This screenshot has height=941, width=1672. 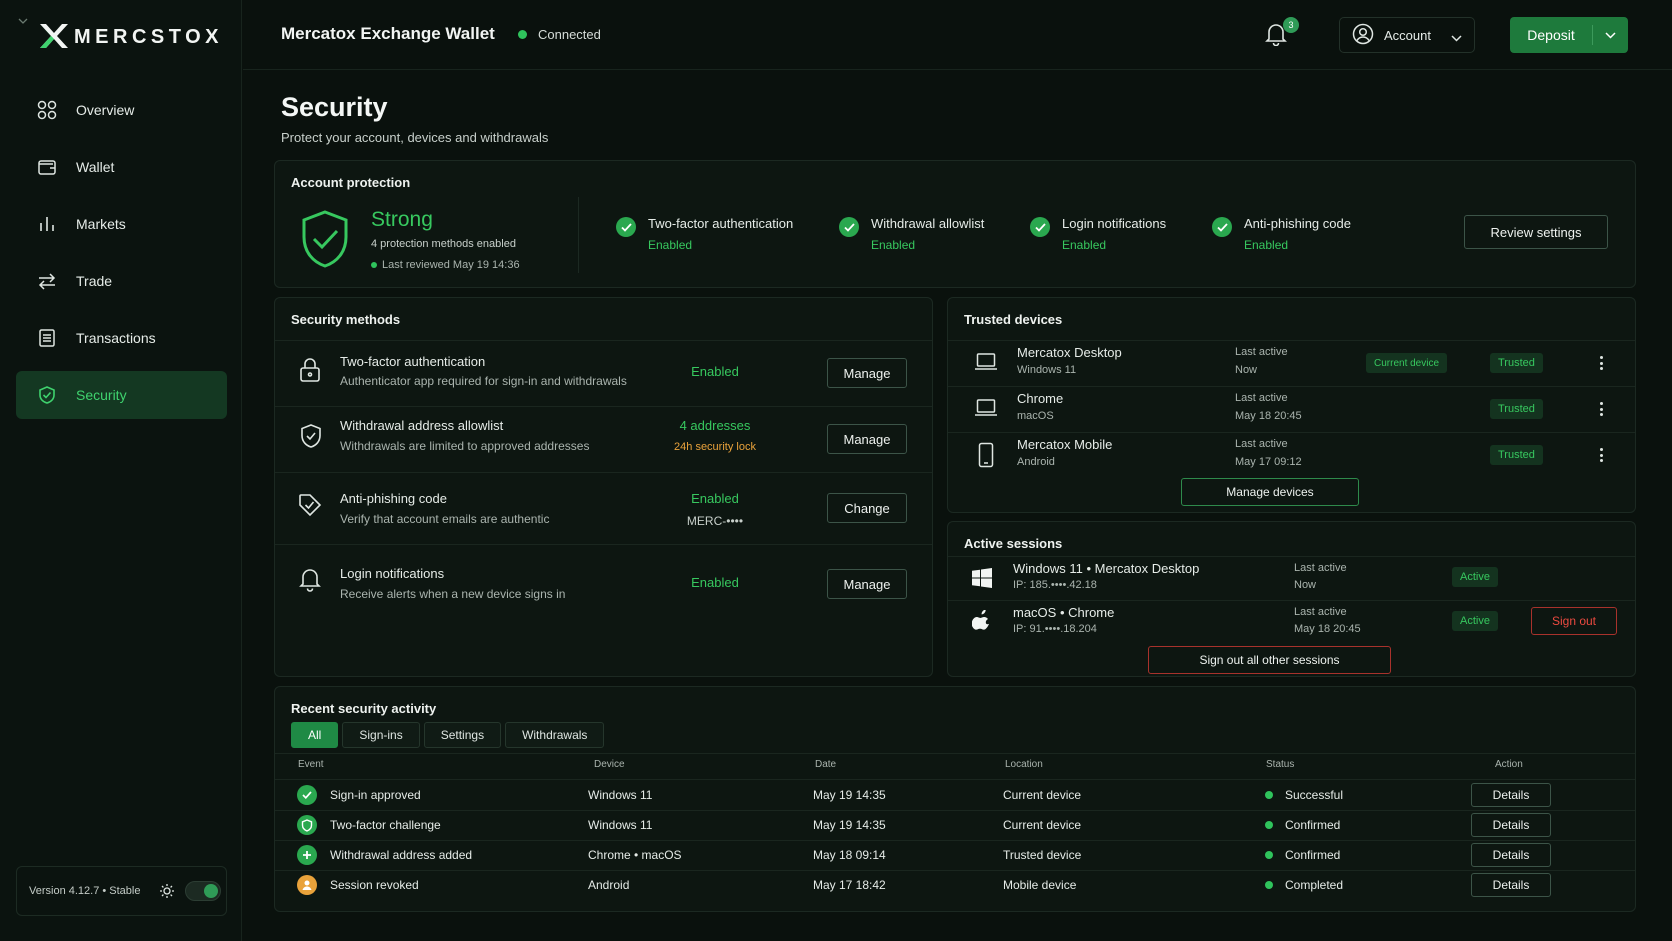 I want to click on tab-withdrawals: Withdrawals, so click(x=555, y=735).